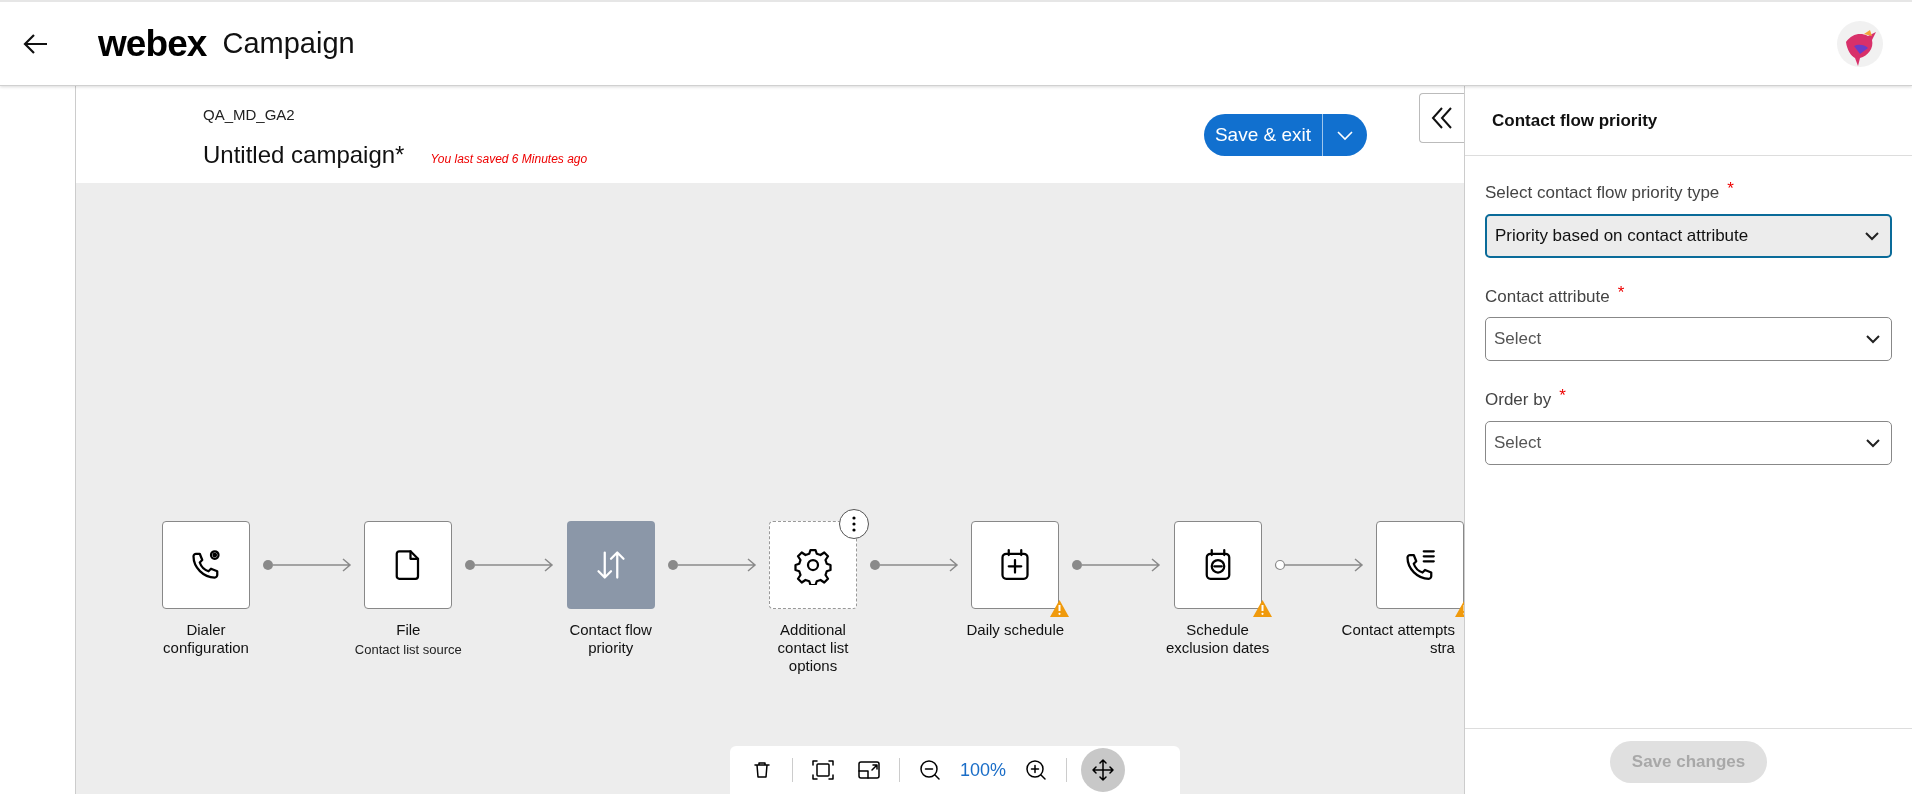 The width and height of the screenshot is (1912, 794). What do you see at coordinates (206, 639) in the screenshot?
I see `node-label: Dialer configuration` at bounding box center [206, 639].